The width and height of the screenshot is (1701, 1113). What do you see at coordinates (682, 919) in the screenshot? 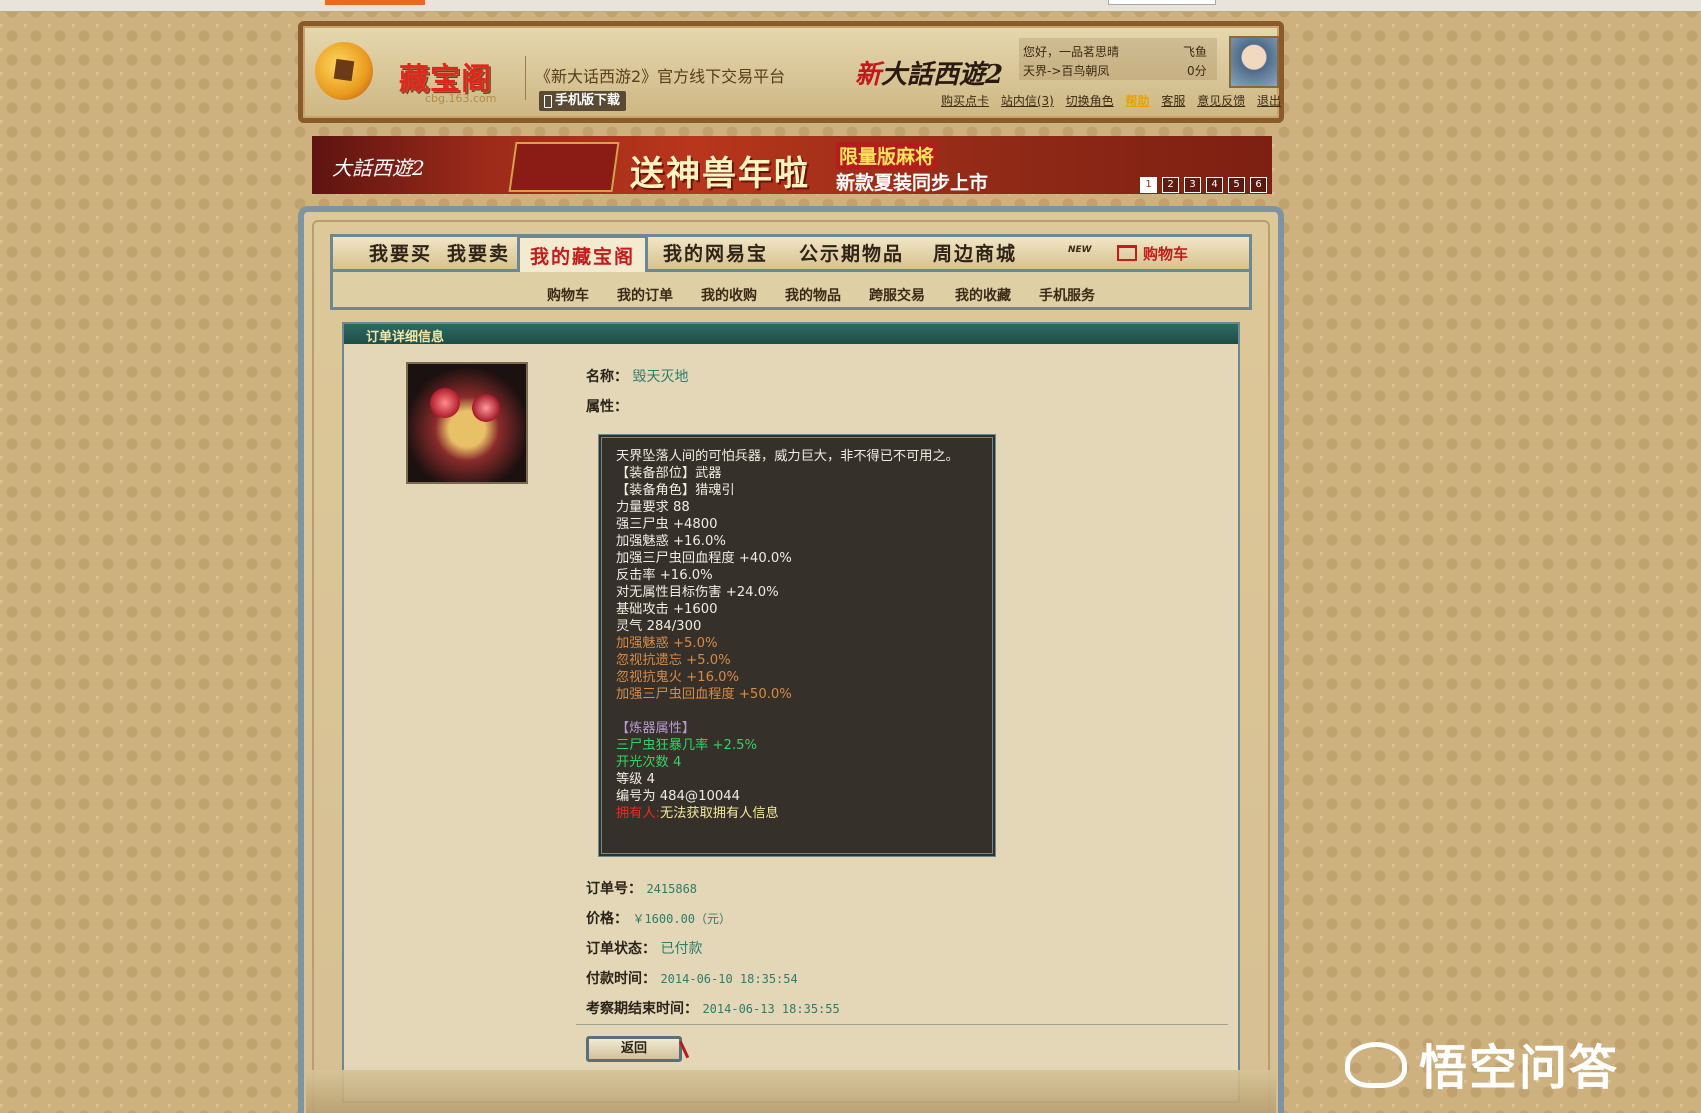
I see `price-value: ￥1600.00（元）` at bounding box center [682, 919].